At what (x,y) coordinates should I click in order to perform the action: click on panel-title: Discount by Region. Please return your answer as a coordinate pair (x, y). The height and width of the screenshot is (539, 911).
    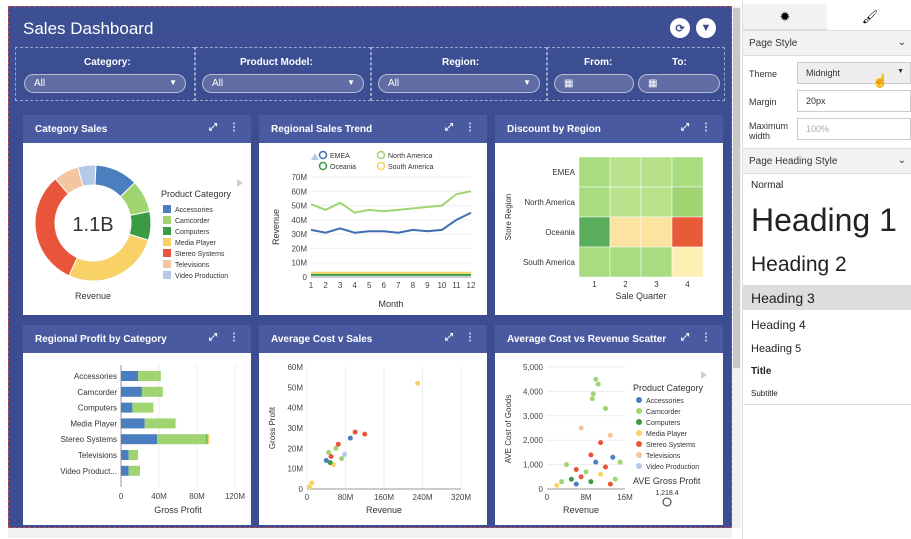
    Looking at the image, I should click on (554, 129).